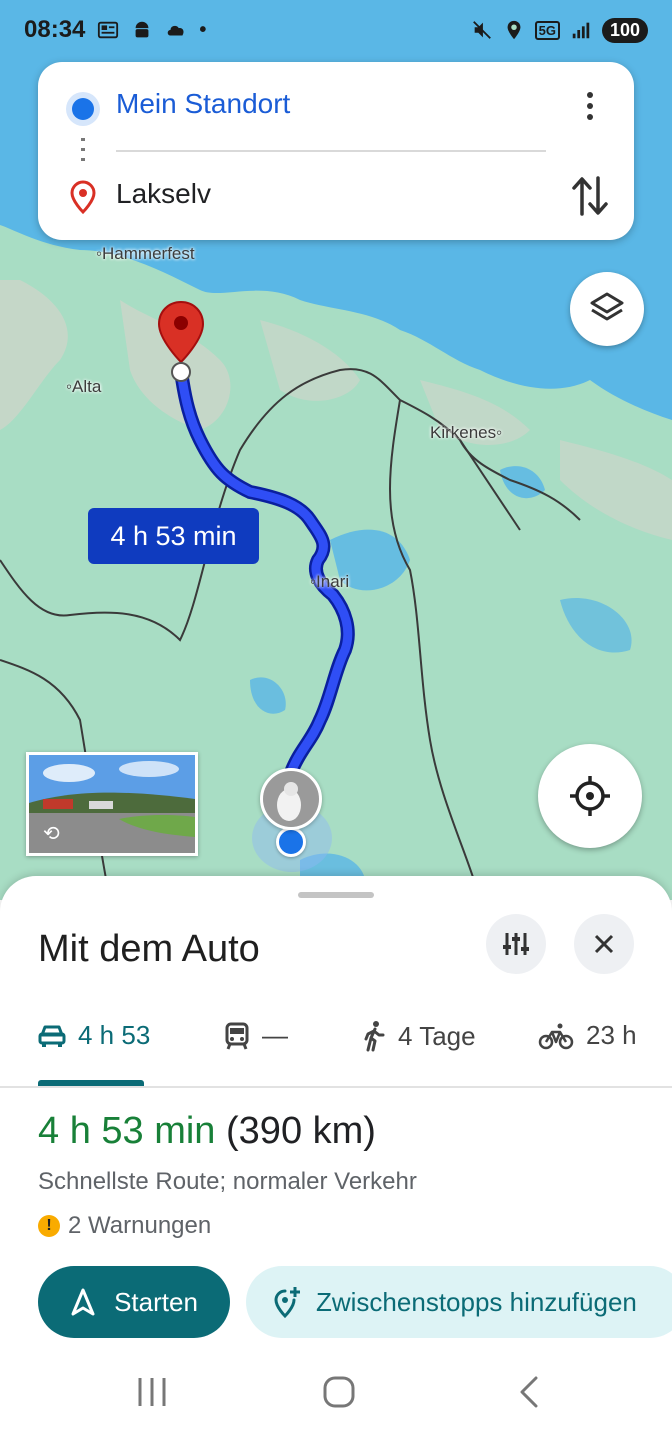  Describe the element at coordinates (556, 1036) in the screenshot. I see `bike-icon` at that location.